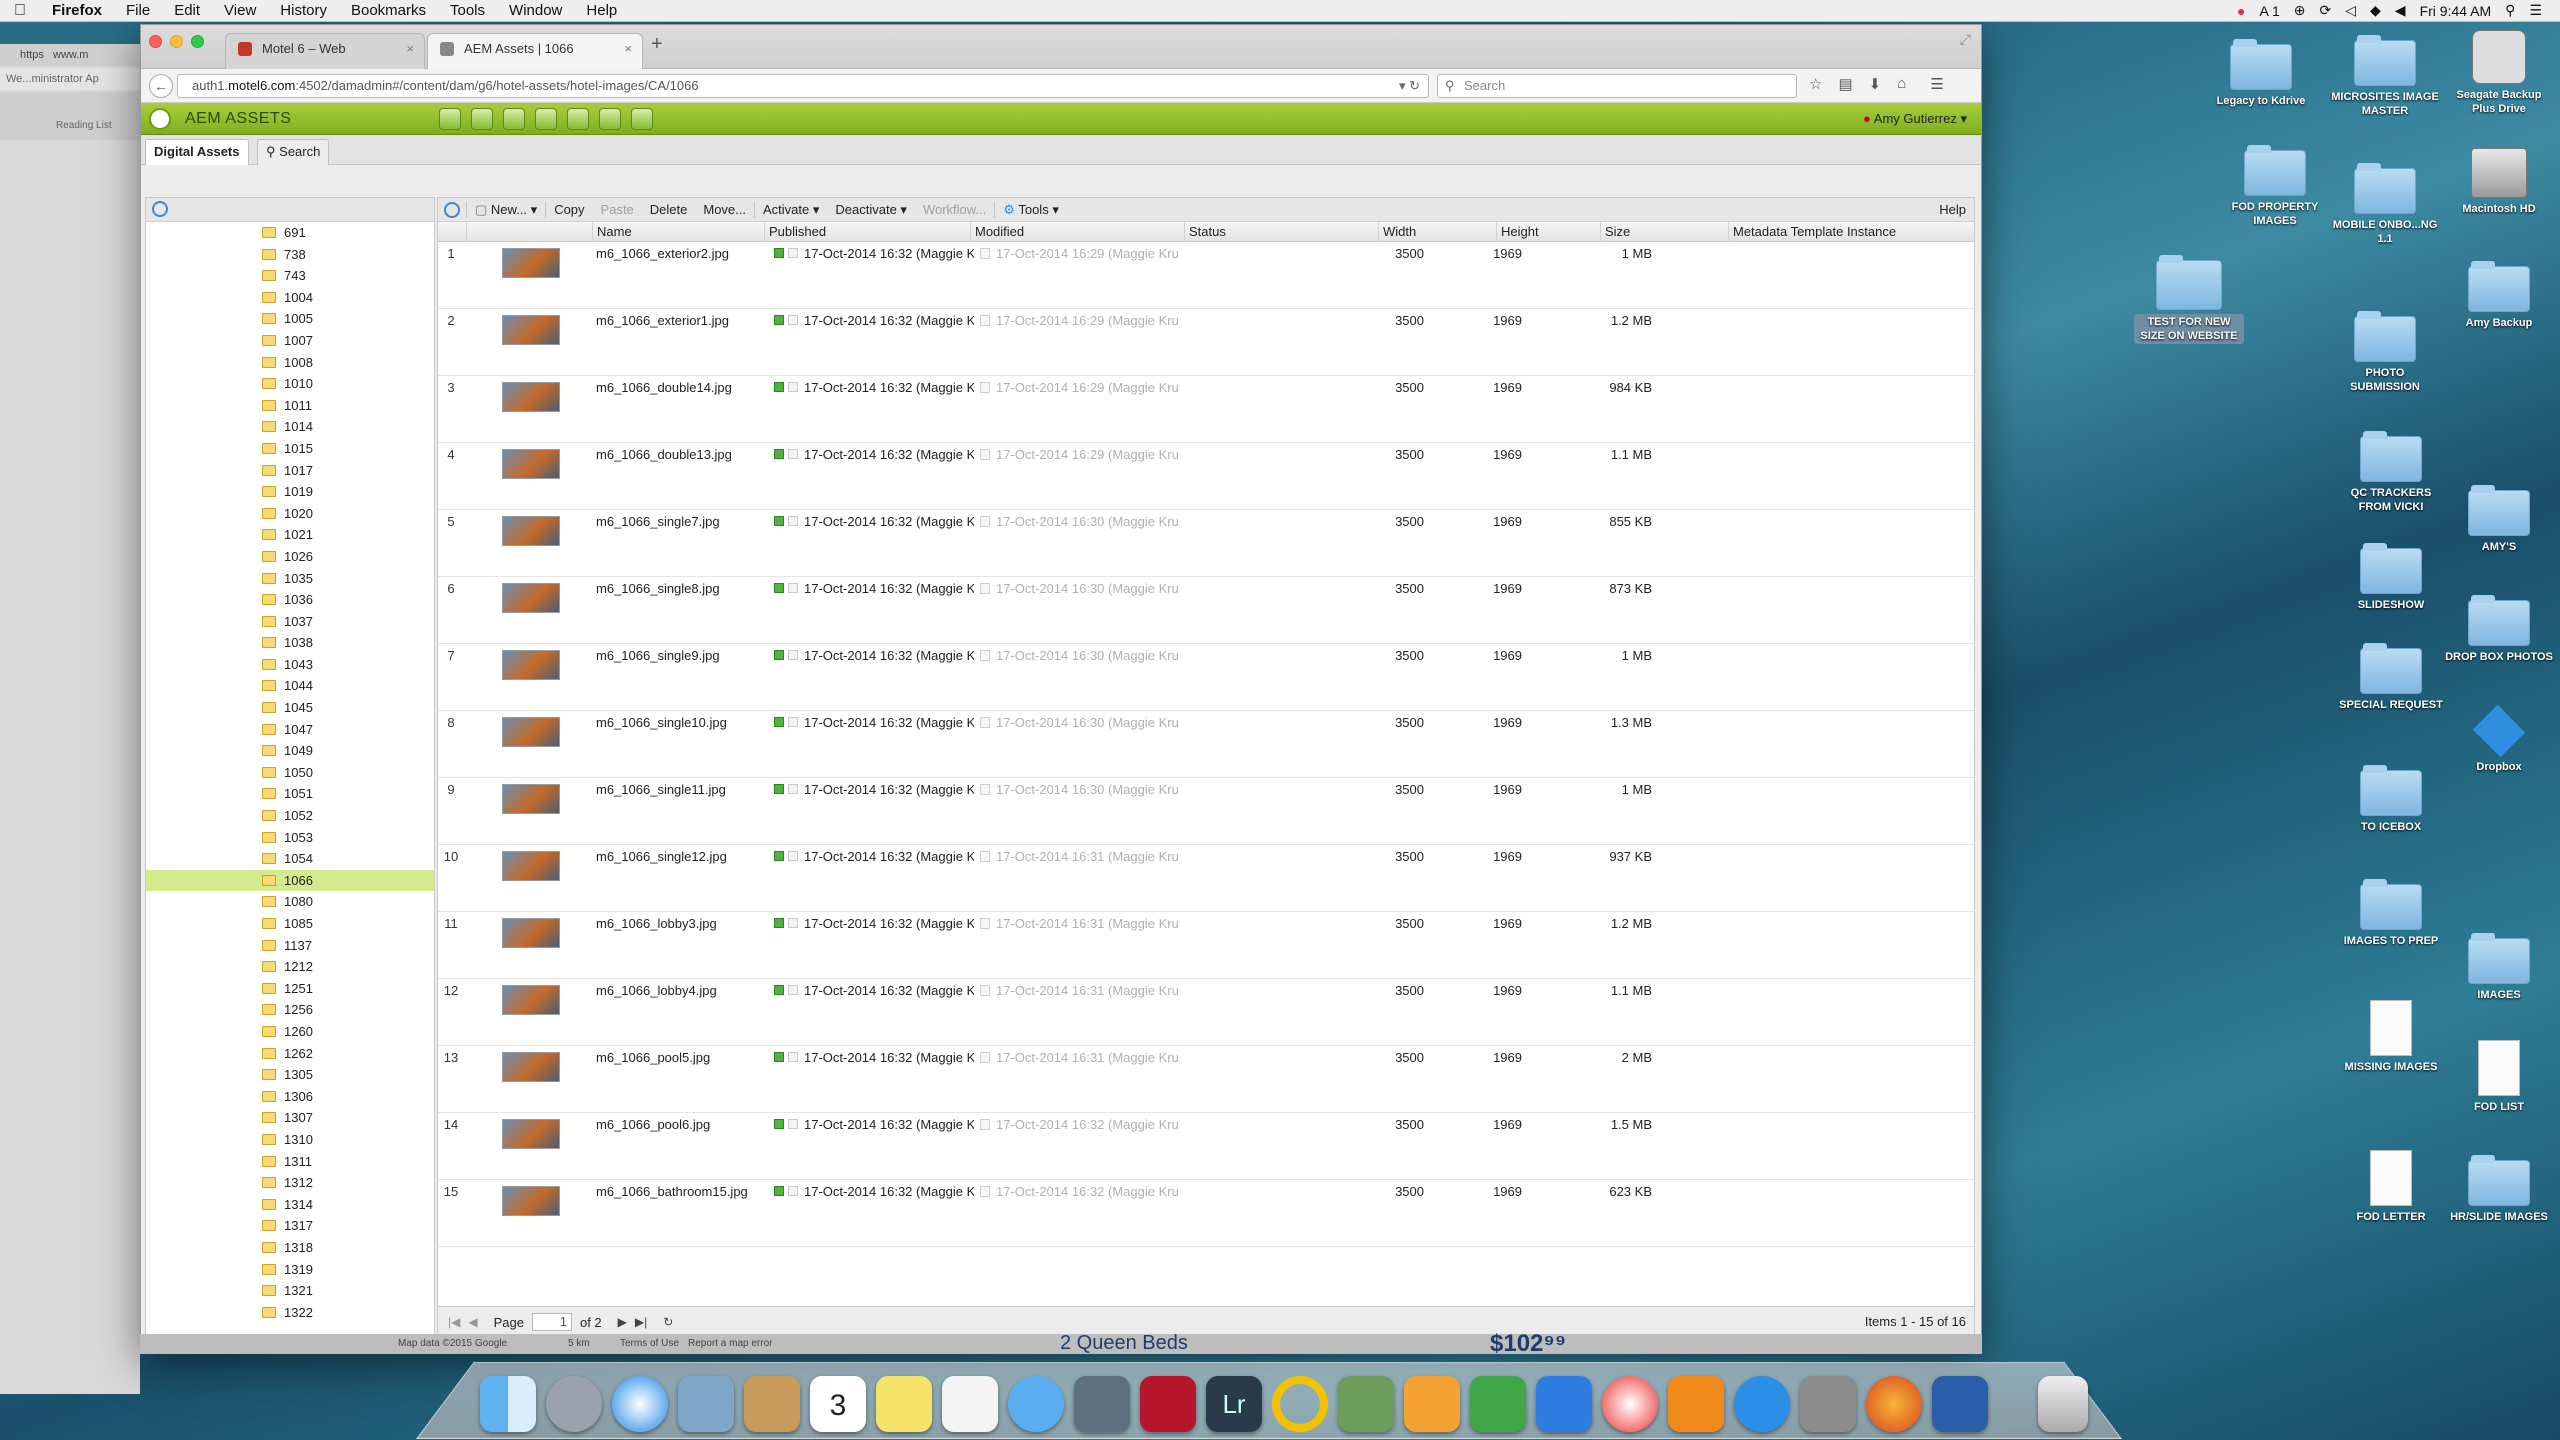 This screenshot has height=1440, width=2560. What do you see at coordinates (656, 991) in the screenshot?
I see `asset-name: m6_1066_lobby4.jpg` at bounding box center [656, 991].